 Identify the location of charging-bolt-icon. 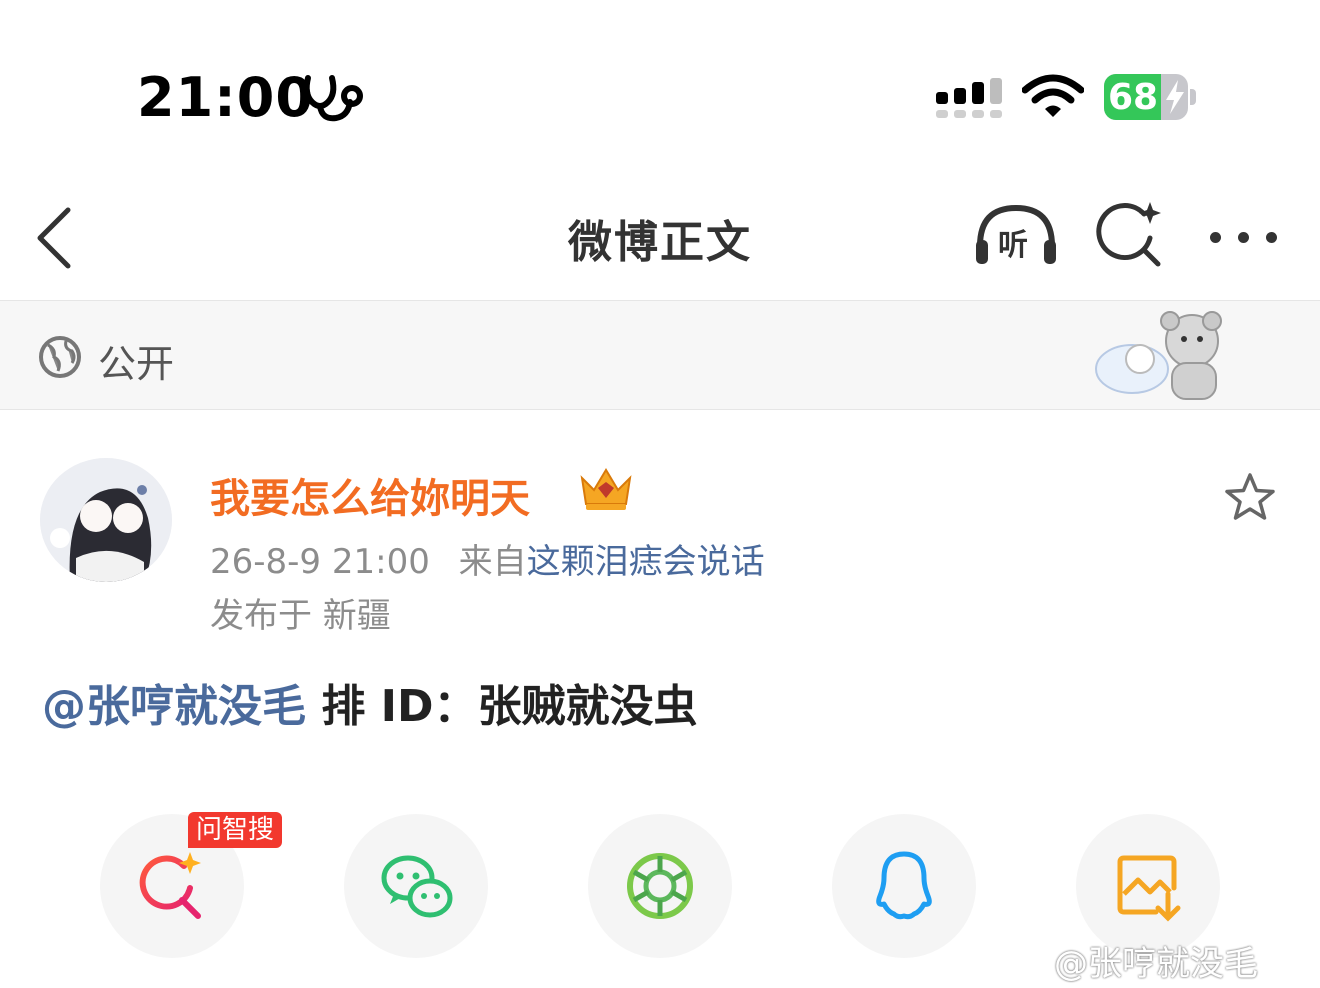
(1175, 97).